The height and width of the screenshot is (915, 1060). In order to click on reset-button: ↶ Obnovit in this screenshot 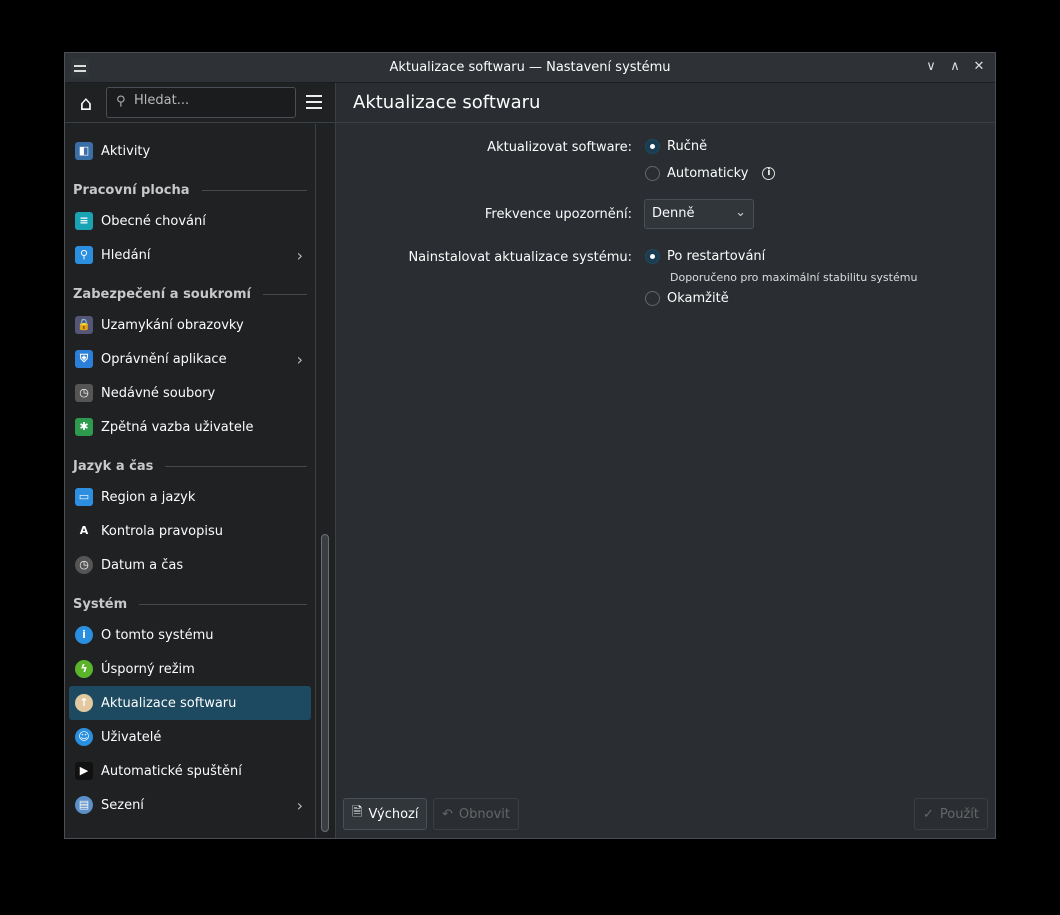, I will do `click(476, 814)`.